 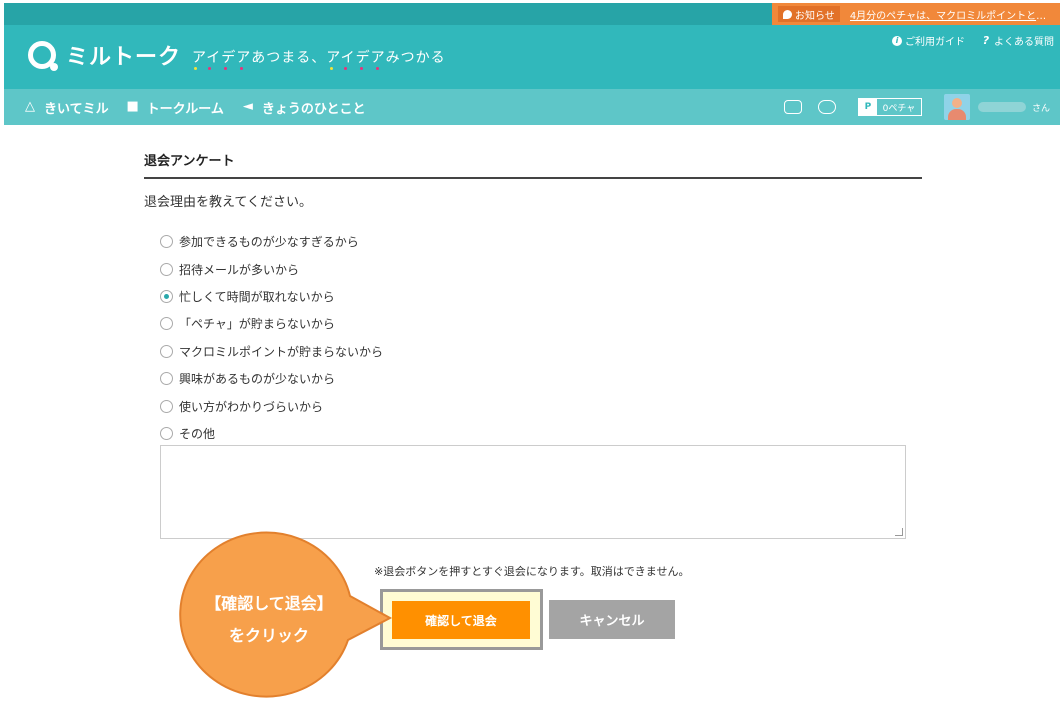 What do you see at coordinates (319, 58) in the screenshot?
I see `tagline: アイデアあつまる、アイデアみつかる` at bounding box center [319, 58].